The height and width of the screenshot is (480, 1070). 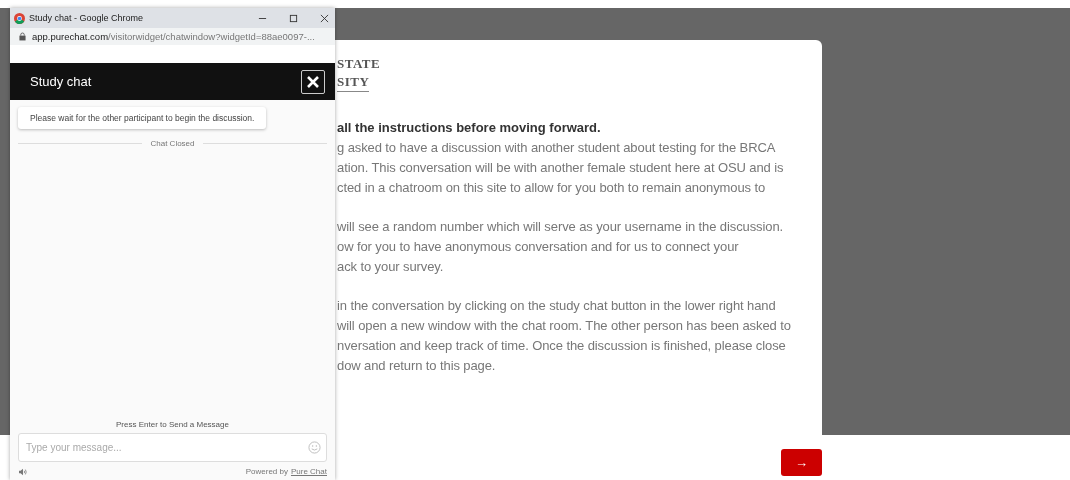 I want to click on instructions-text: will open a new window with the chat room. The other person has been asked to, so click(x=564, y=326).